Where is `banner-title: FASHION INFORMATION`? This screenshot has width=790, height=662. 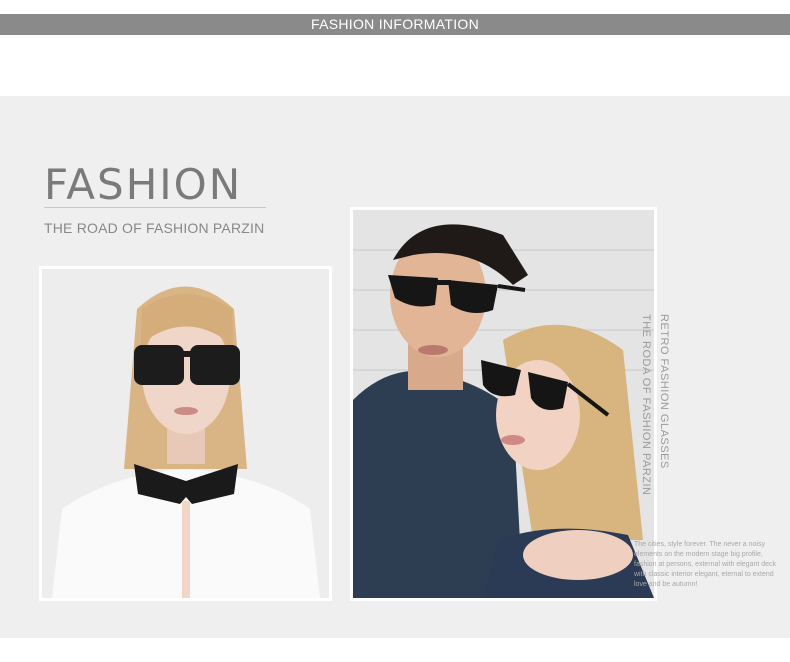
banner-title: FASHION INFORMATION is located at coordinates (395, 24).